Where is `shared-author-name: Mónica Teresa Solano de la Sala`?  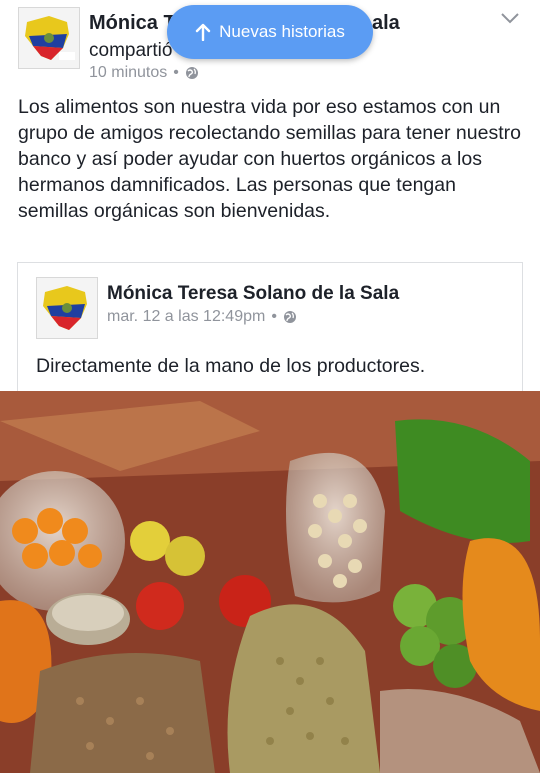
shared-author-name: Mónica Teresa Solano de la Sala is located at coordinates (253, 294).